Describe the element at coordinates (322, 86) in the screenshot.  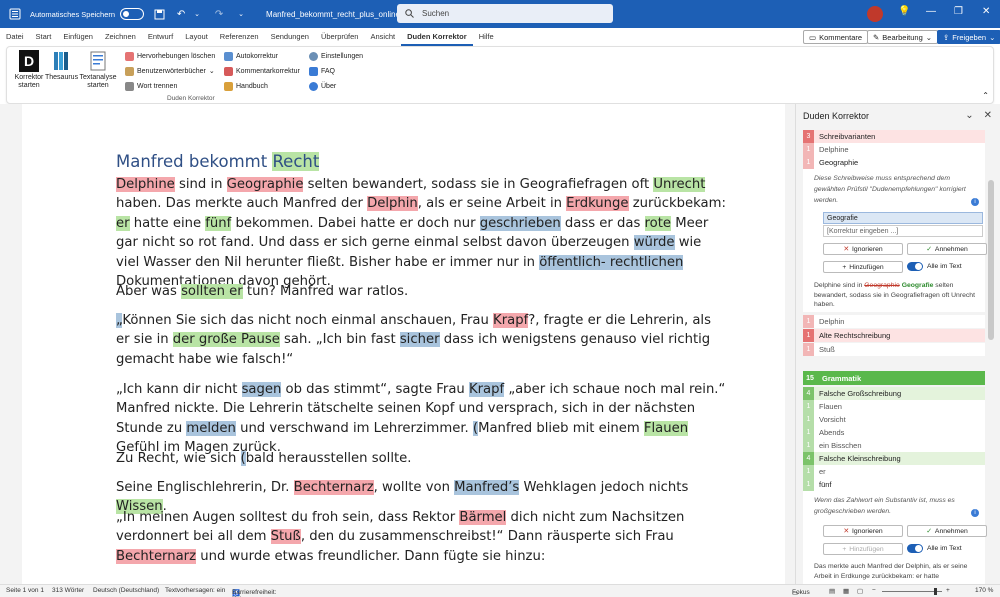
I see `ueber-button: Über` at that location.